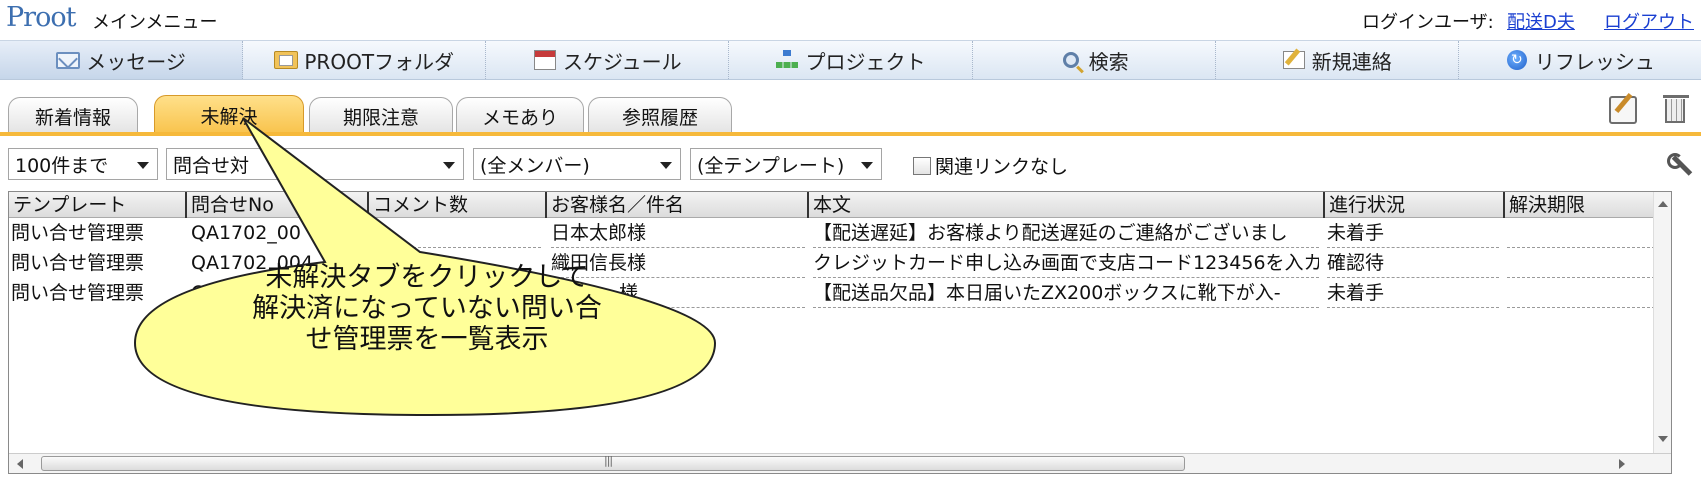 The image size is (1701, 493). What do you see at coordinates (1623, 110) in the screenshot?
I see `memo-edit-icon` at bounding box center [1623, 110].